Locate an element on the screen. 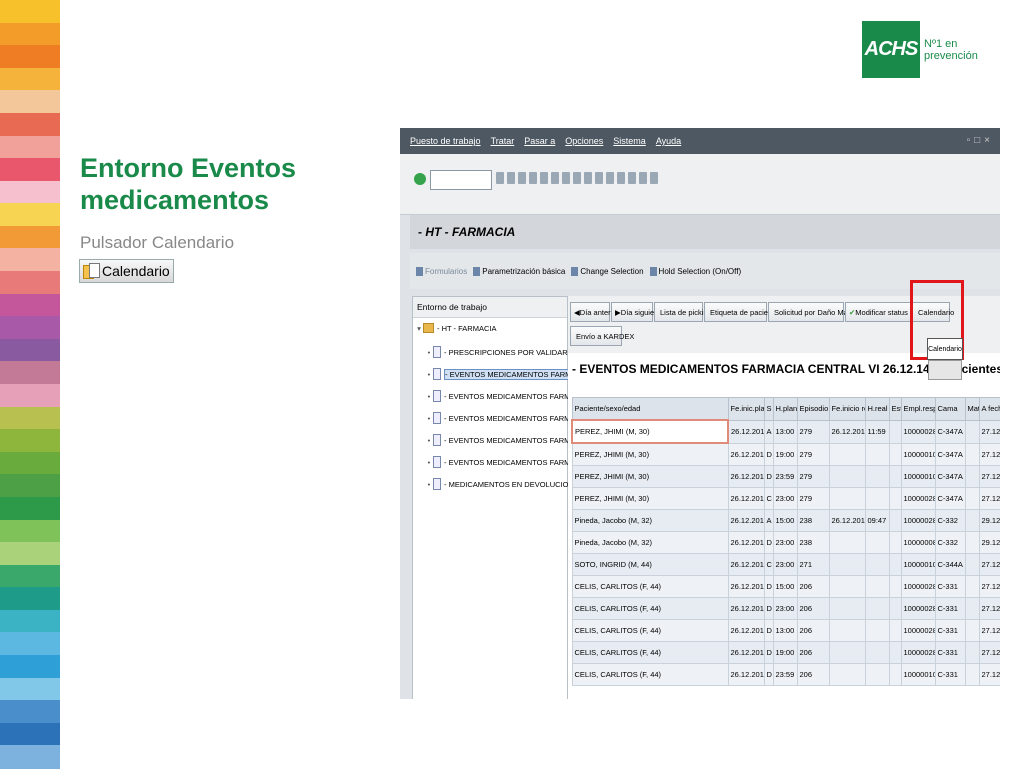  lista-picking-button: Lista de picking is located at coordinates (683, 312).